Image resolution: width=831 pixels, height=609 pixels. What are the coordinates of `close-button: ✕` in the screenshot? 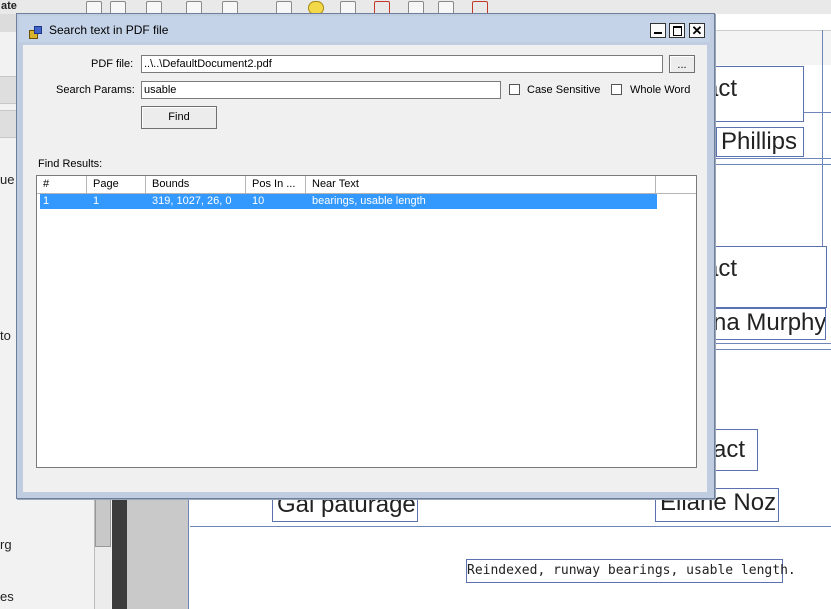 It's located at (697, 30).